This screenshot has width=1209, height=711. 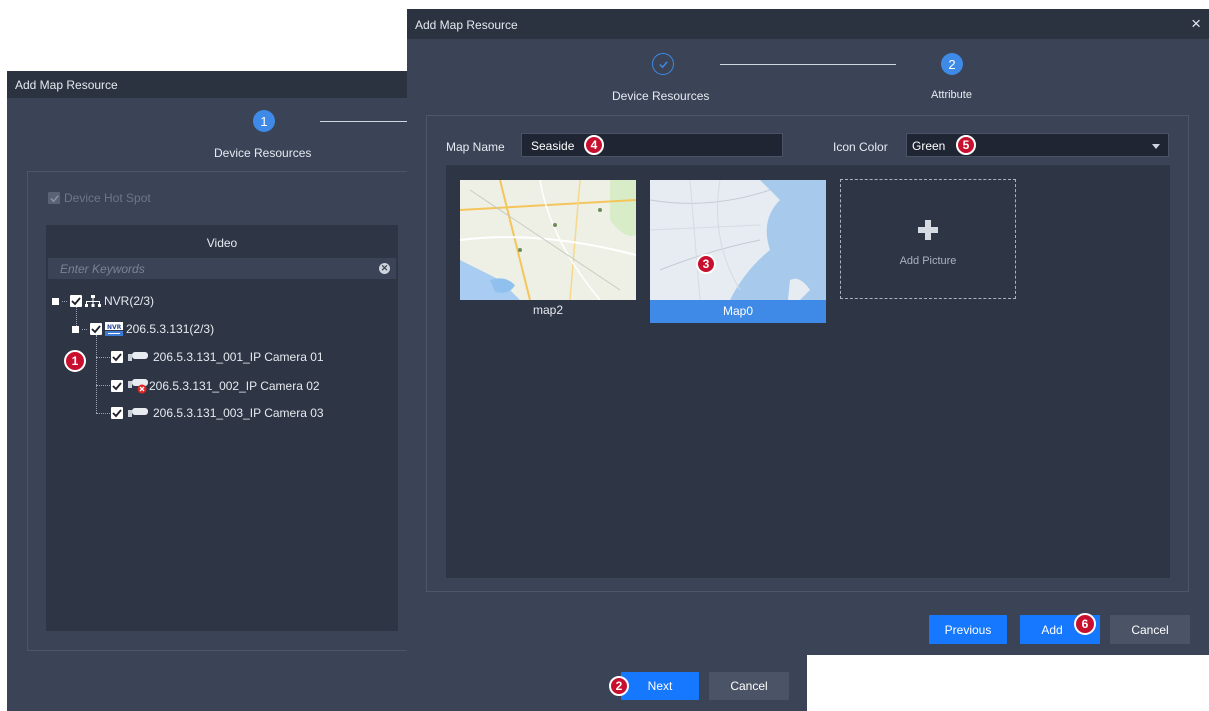 I want to click on back-cancel-button: Cancel, so click(x=749, y=686).